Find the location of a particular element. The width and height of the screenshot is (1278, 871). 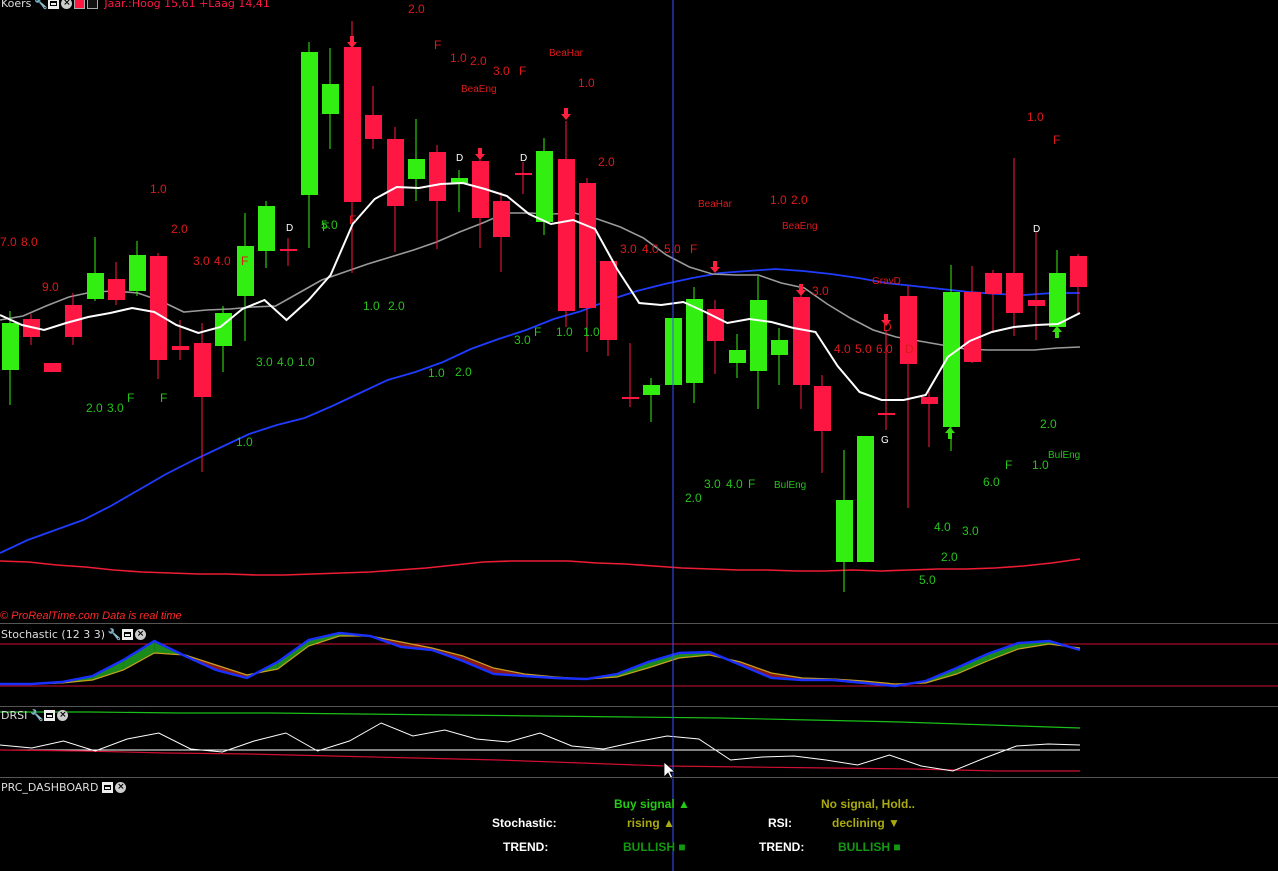

stochastic-k-line is located at coordinates (540, 659).